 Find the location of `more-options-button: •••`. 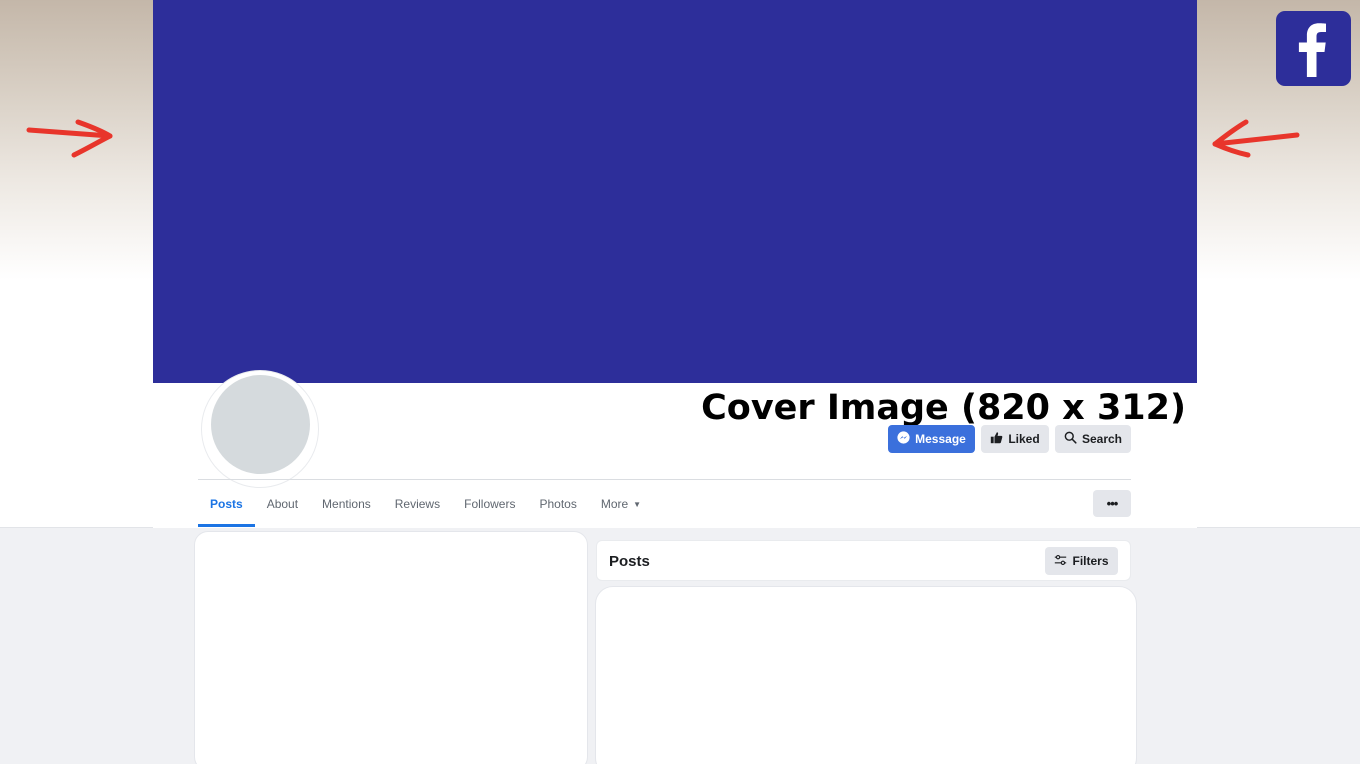

more-options-button: ••• is located at coordinates (1112, 503).